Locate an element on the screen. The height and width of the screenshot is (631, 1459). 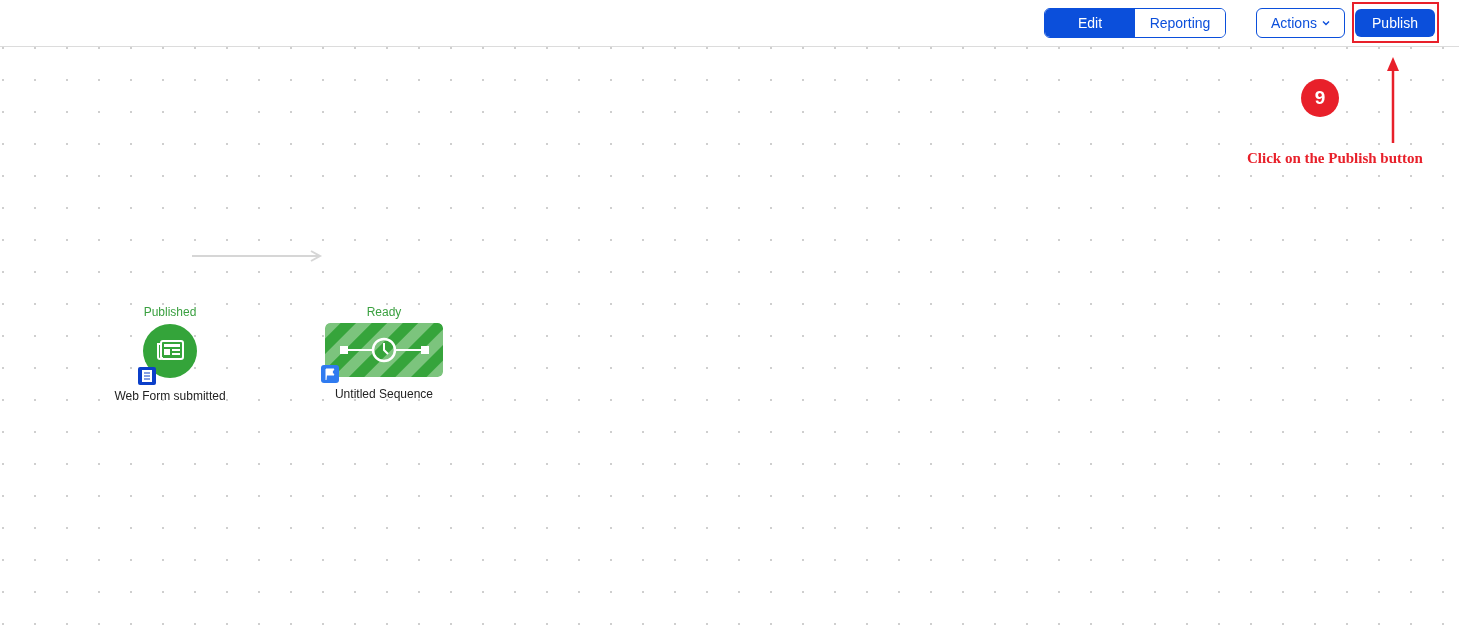
step-badge: 9 is located at coordinates (1320, 98).